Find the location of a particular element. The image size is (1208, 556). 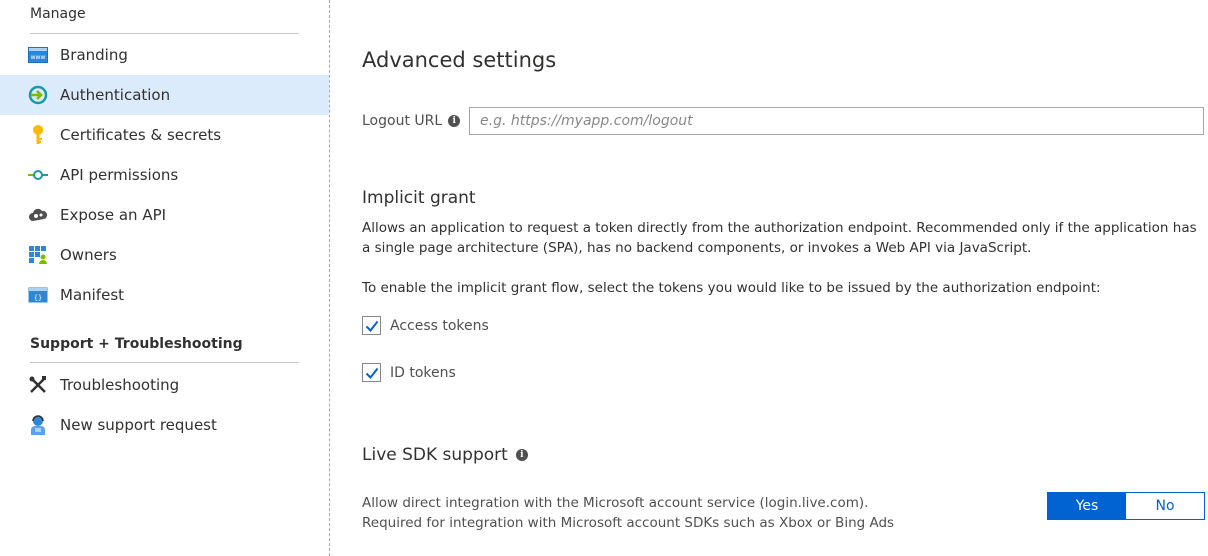

manage-section-title: Manage is located at coordinates (58, 14).